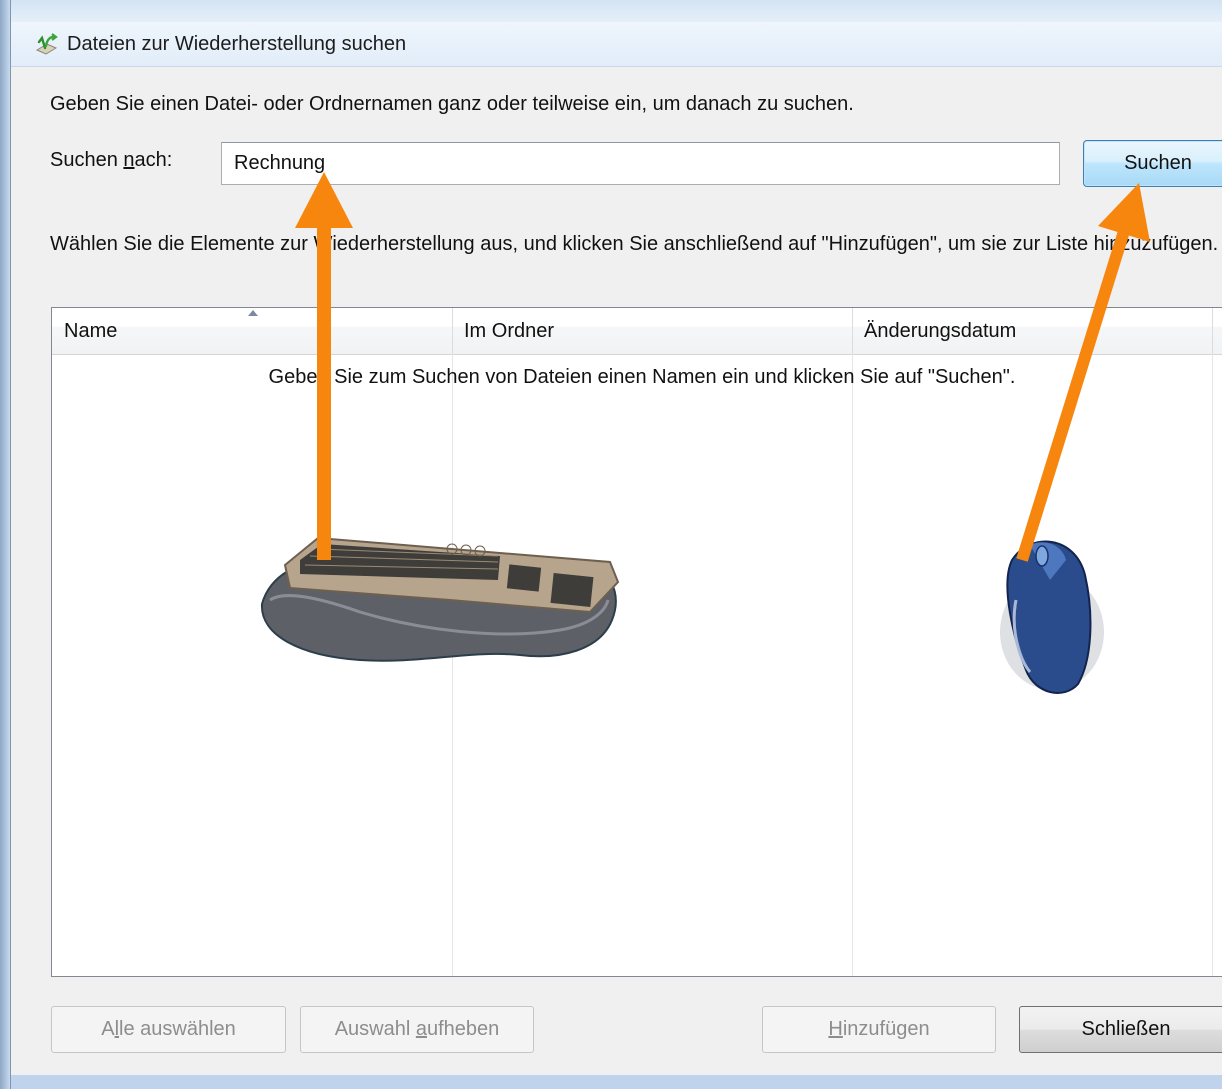 The height and width of the screenshot is (1089, 1222). I want to click on sort-ascending-icon, so click(253, 313).